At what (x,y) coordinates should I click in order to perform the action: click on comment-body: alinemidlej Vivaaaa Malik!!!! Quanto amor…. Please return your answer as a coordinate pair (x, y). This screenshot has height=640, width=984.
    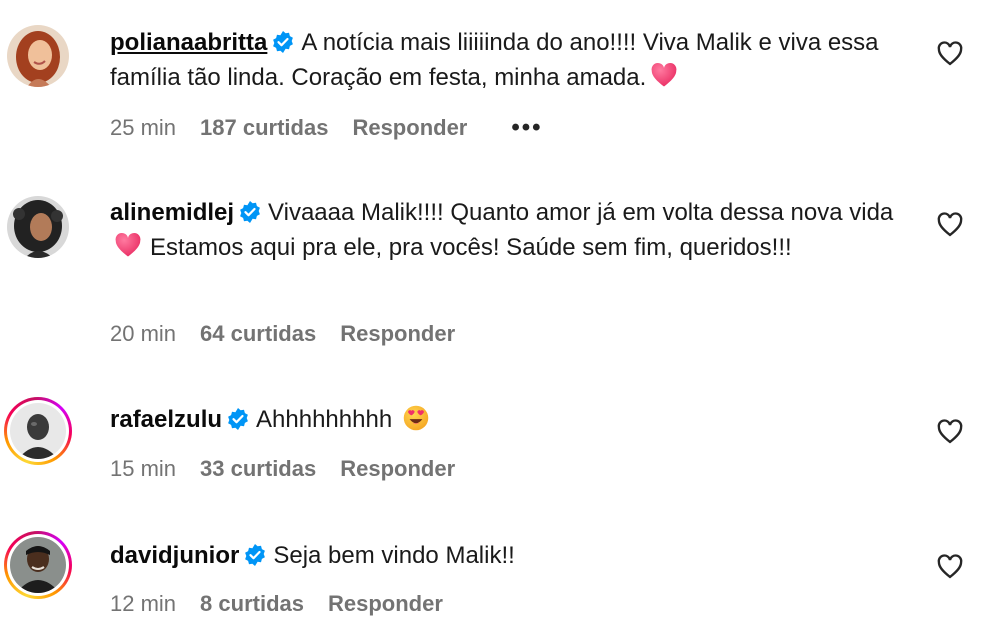
    Looking at the image, I should click on (507, 230).